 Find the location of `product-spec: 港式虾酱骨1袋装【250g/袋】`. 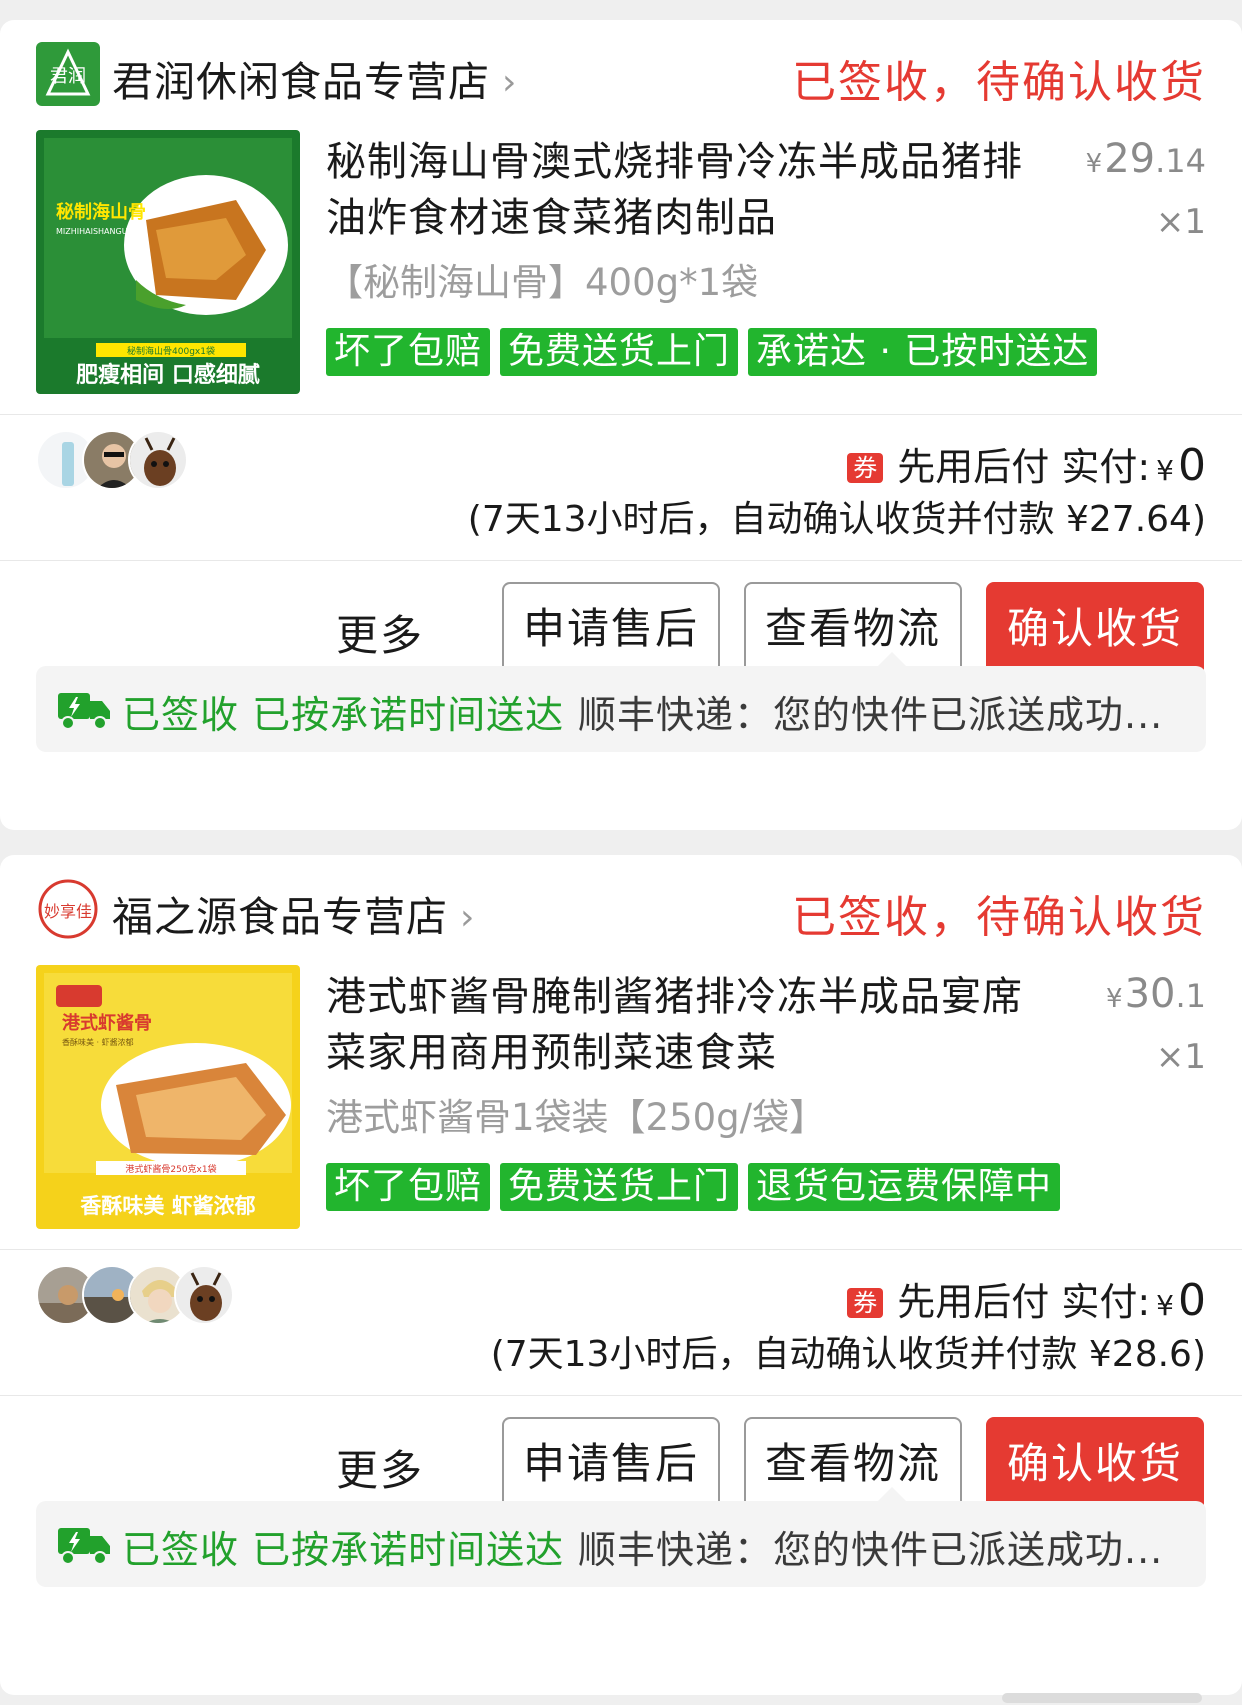

product-spec: 港式虾酱骨1袋装【250g/袋】 is located at coordinates (576, 1117).